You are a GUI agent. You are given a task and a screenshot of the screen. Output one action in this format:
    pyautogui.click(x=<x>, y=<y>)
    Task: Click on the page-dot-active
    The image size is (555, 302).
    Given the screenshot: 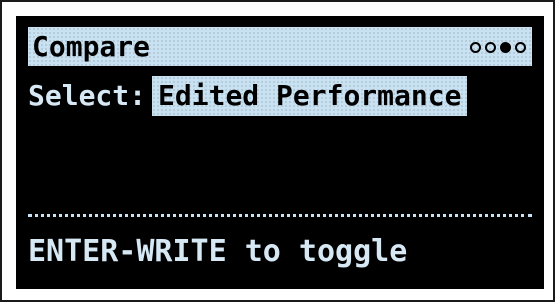 What is the action you would take?
    pyautogui.click(x=505, y=47)
    